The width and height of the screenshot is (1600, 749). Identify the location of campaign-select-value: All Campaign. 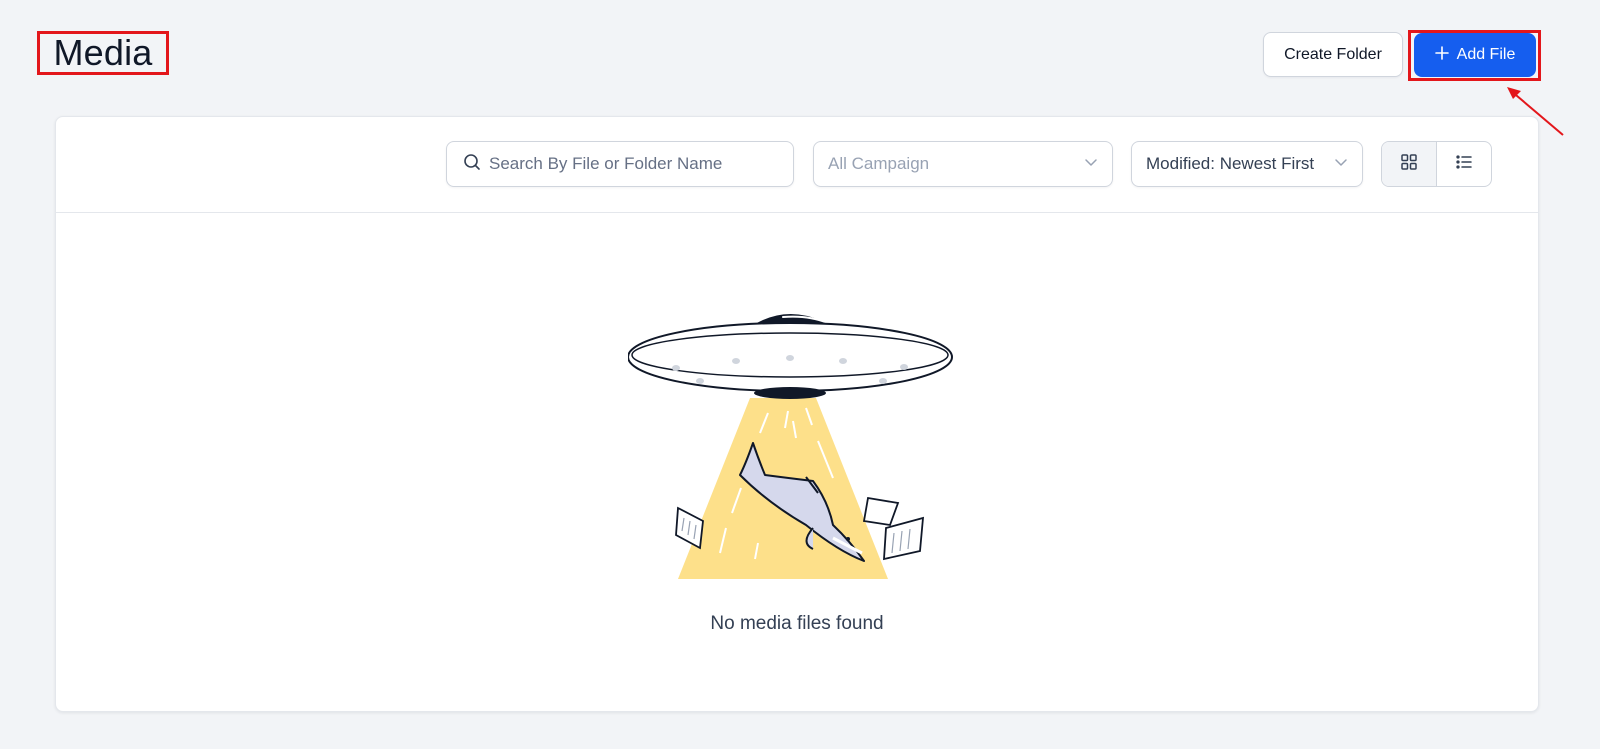
(879, 163).